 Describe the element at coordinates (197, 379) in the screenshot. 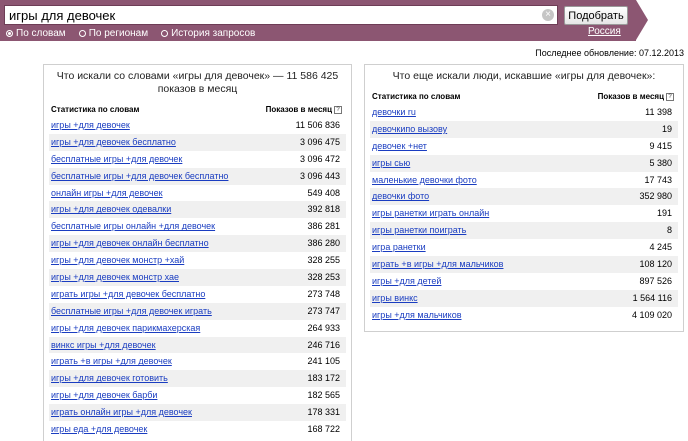

I see `table-row: игры +для девочек готовить 183 172` at that location.